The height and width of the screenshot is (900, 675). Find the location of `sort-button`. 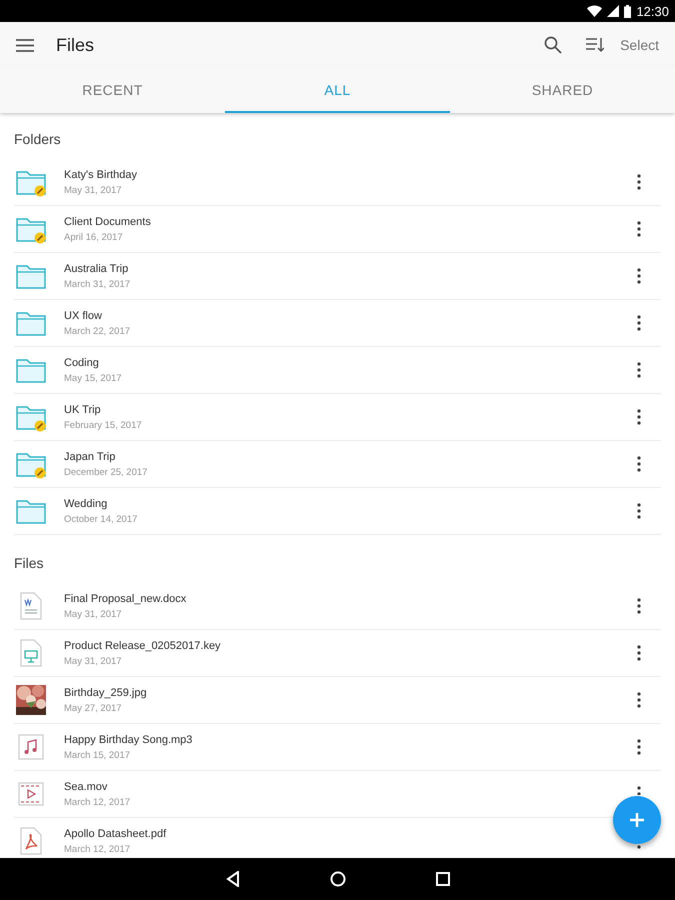

sort-button is located at coordinates (595, 45).